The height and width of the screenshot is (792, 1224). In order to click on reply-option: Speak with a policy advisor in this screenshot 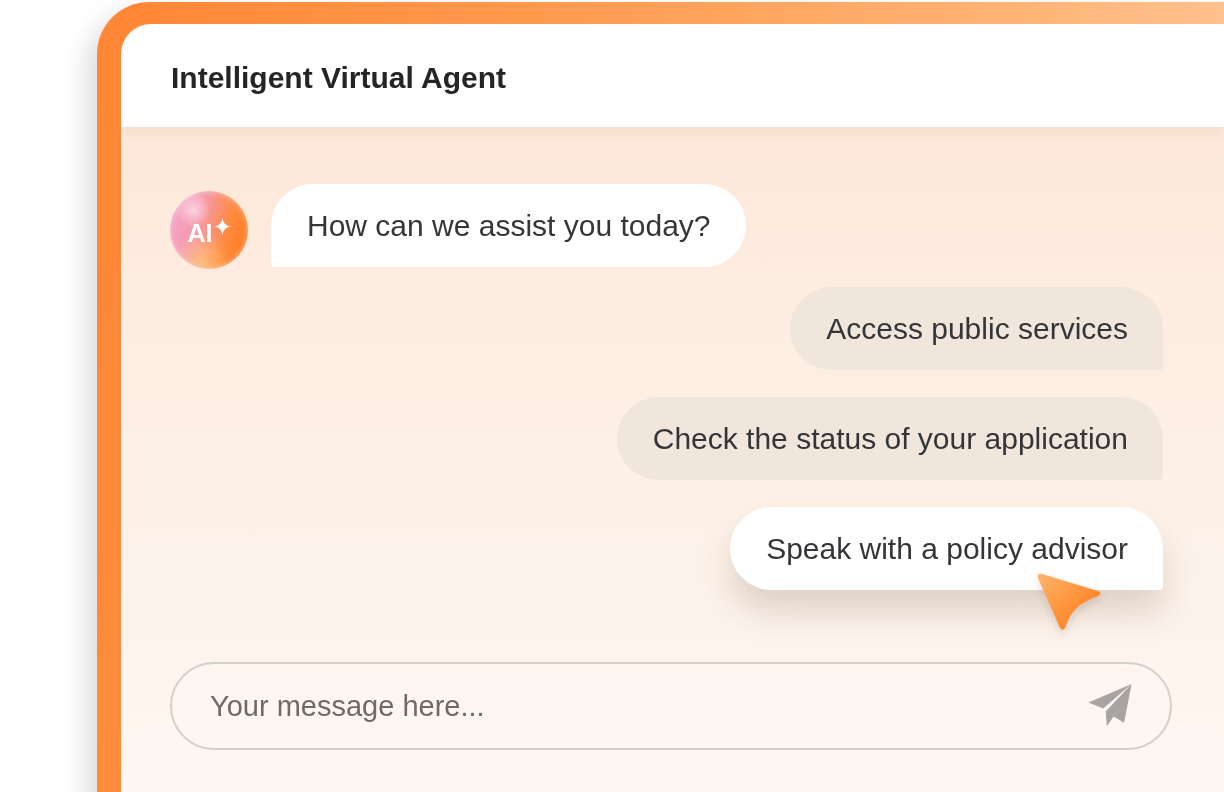, I will do `click(946, 548)`.